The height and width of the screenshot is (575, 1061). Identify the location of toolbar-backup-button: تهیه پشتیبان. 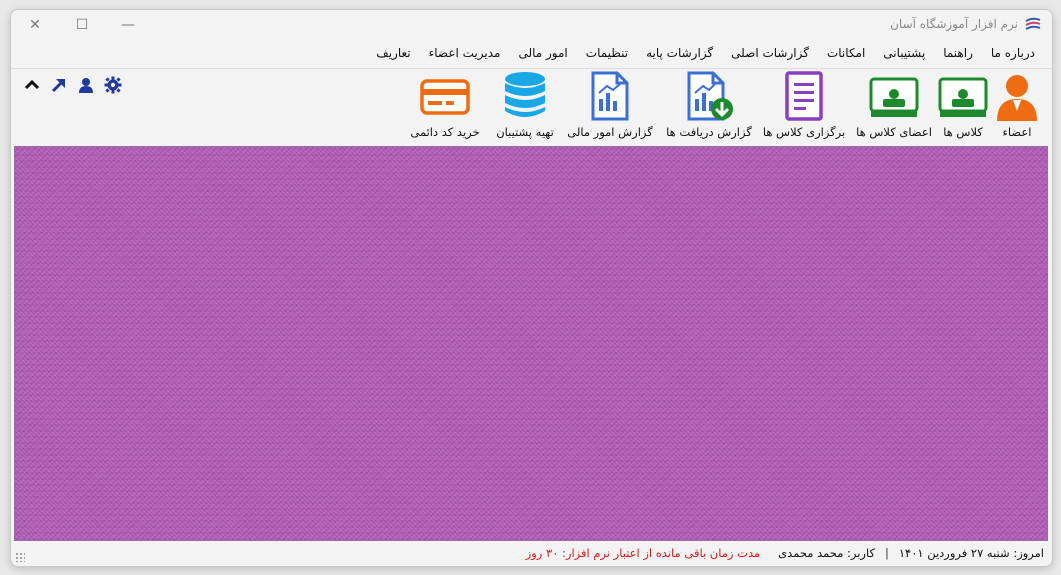
(525, 107).